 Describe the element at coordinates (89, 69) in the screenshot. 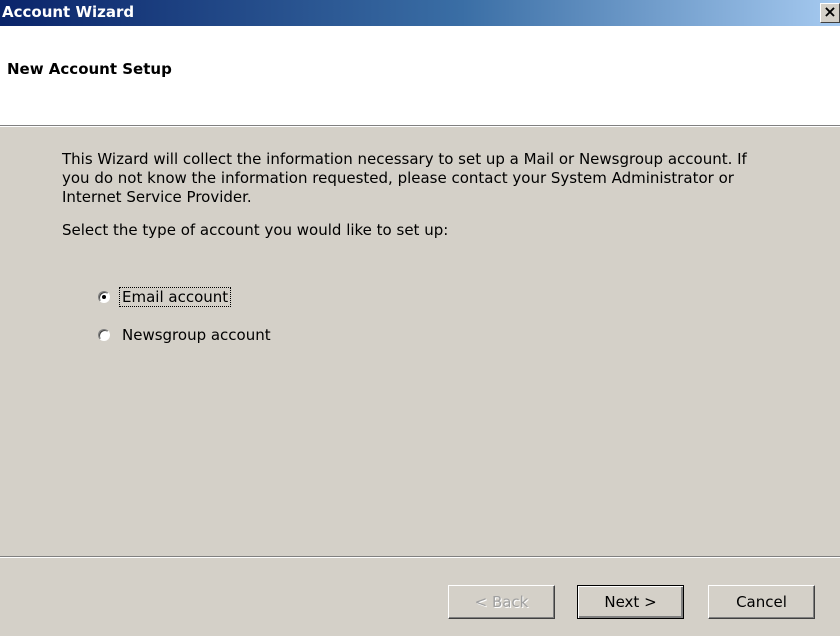

I see `page-title: New Account Setup` at that location.